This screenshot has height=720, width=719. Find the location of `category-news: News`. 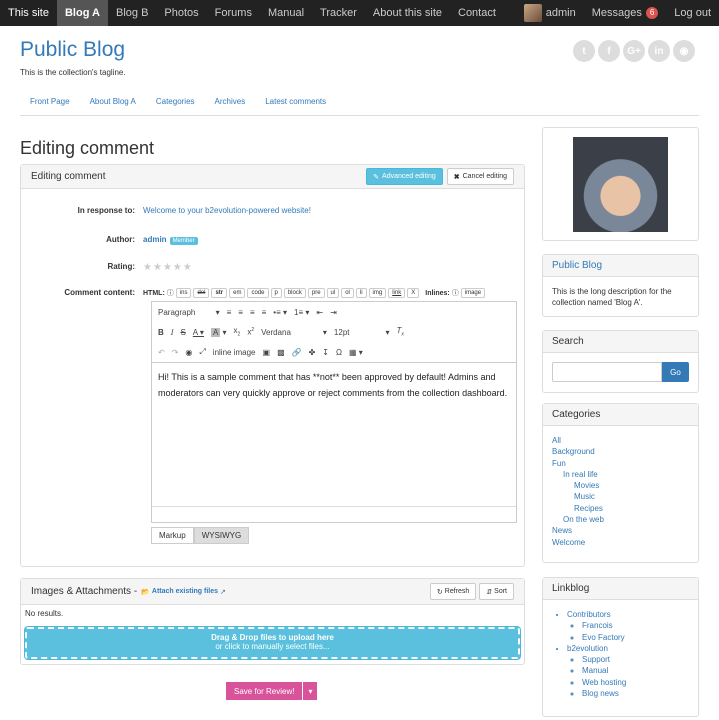

category-news: News is located at coordinates (620, 530).